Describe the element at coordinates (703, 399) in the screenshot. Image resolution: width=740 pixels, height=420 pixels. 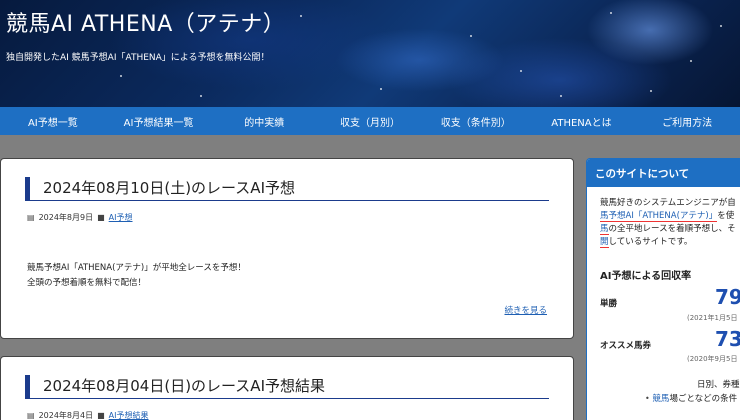
I see `sidebar-text: 場ごとなどの条件` at that location.